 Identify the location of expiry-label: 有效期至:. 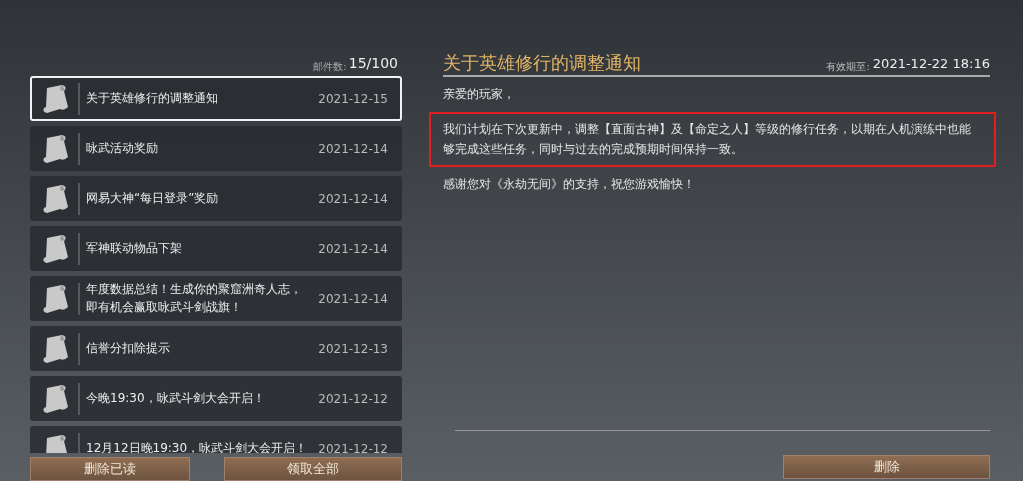
(848, 66).